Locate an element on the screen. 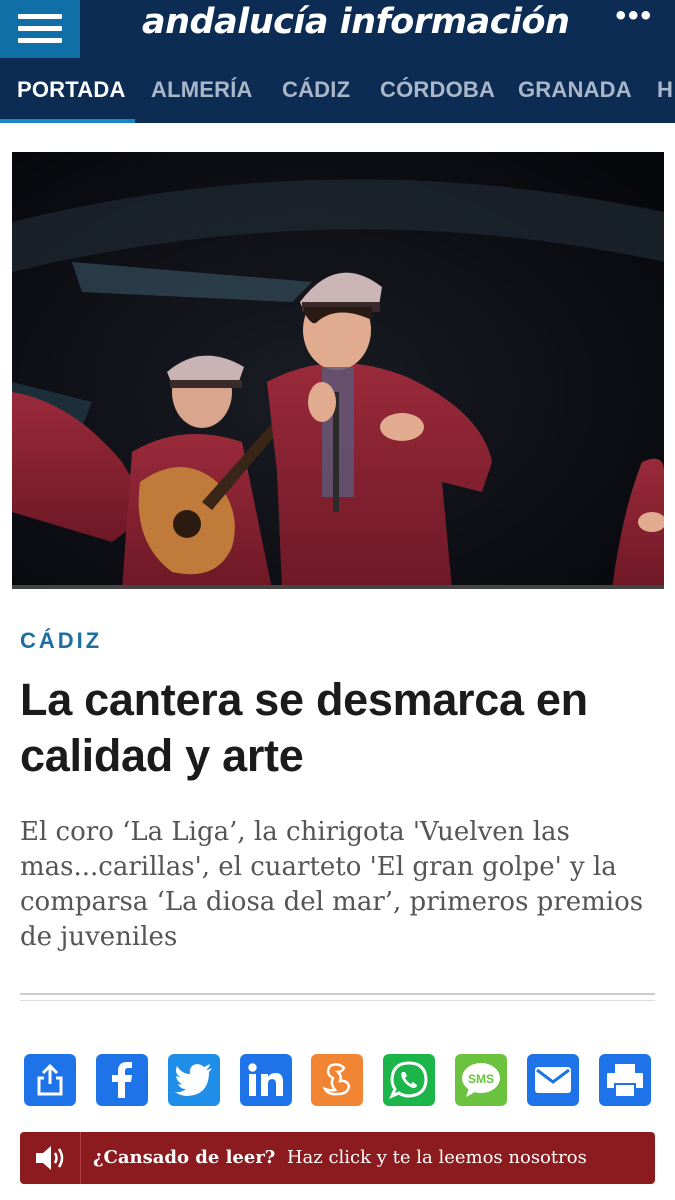 Image resolution: width=675 pixels, height=1200 pixels. divider is located at coordinates (337, 997).